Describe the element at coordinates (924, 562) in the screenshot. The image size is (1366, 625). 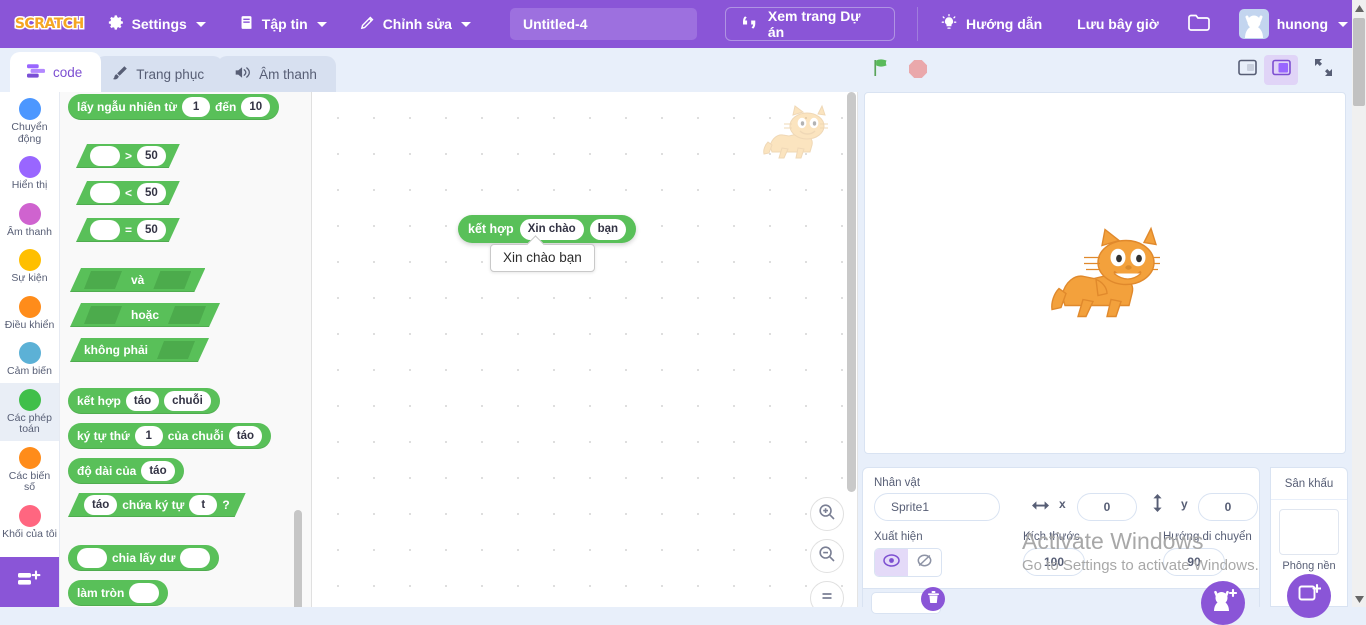
I see `hide-sprite-button` at that location.